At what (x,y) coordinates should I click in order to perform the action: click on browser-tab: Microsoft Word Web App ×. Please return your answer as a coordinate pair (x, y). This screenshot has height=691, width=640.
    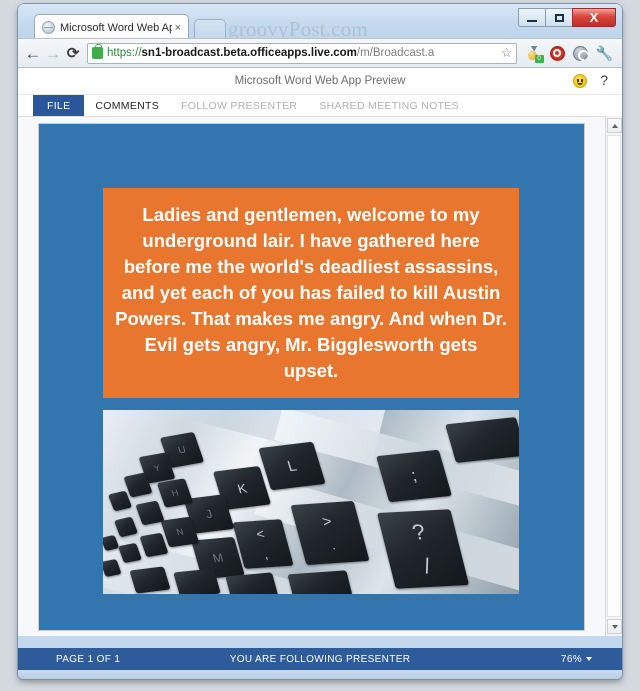
    Looking at the image, I should click on (111, 26).